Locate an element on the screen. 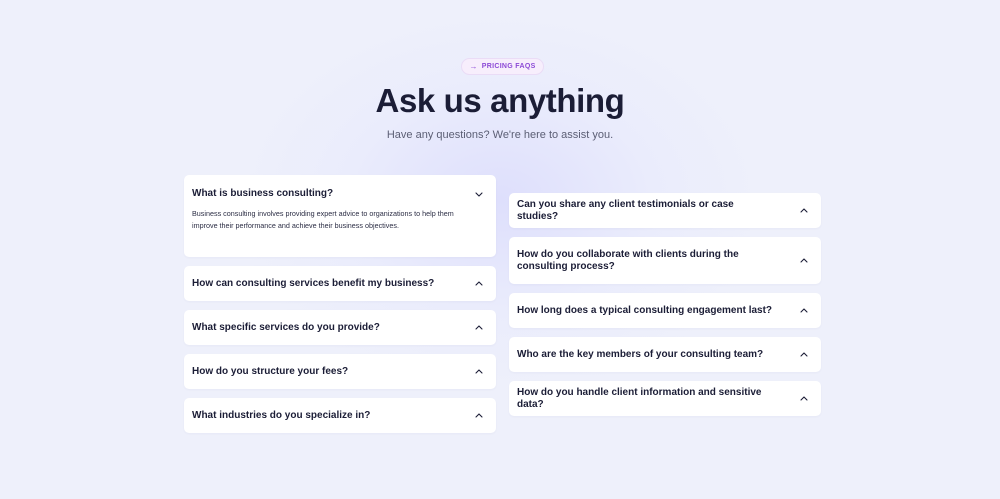  chevron-down-icon is located at coordinates (479, 194).